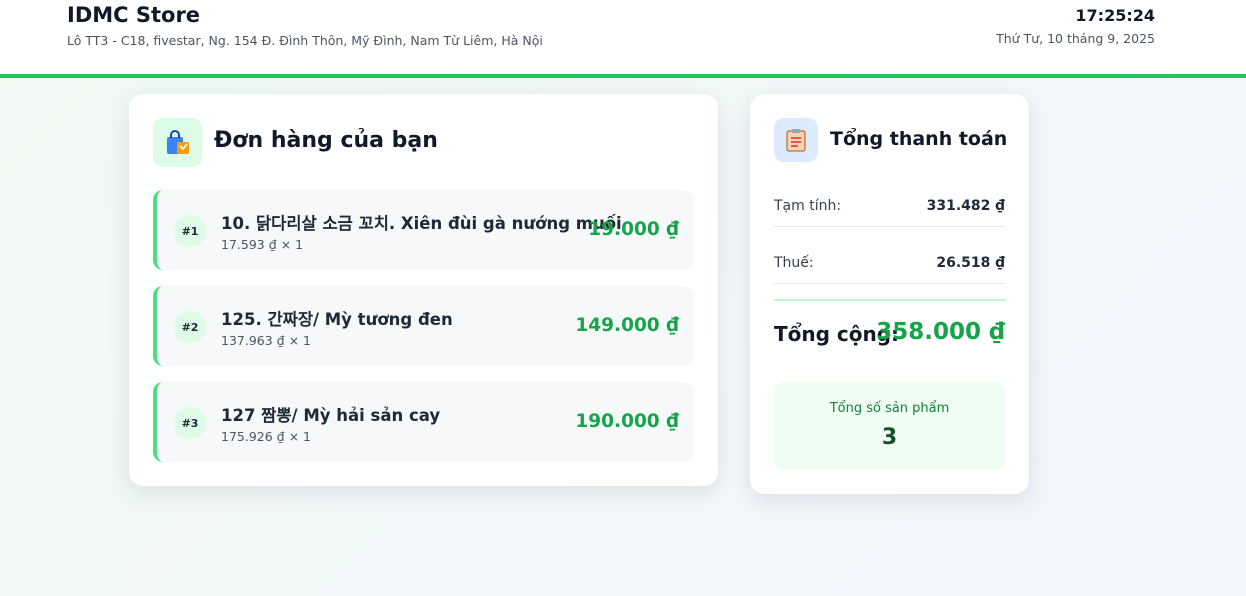  What do you see at coordinates (266, 436) in the screenshot?
I see `item-unit-price: 175.926 ₫ × 1` at bounding box center [266, 436].